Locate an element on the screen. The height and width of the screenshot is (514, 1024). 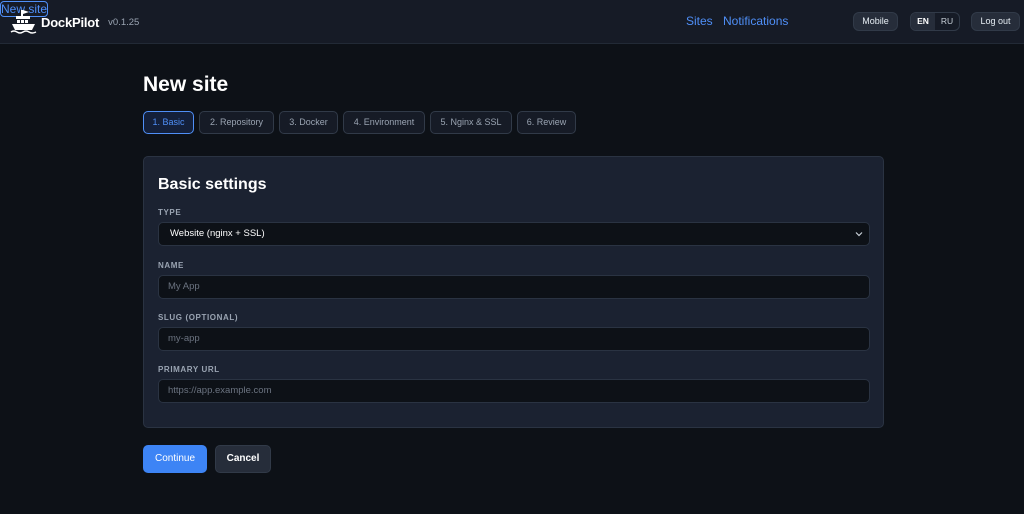
language-switcher: EN RU is located at coordinates (935, 21).